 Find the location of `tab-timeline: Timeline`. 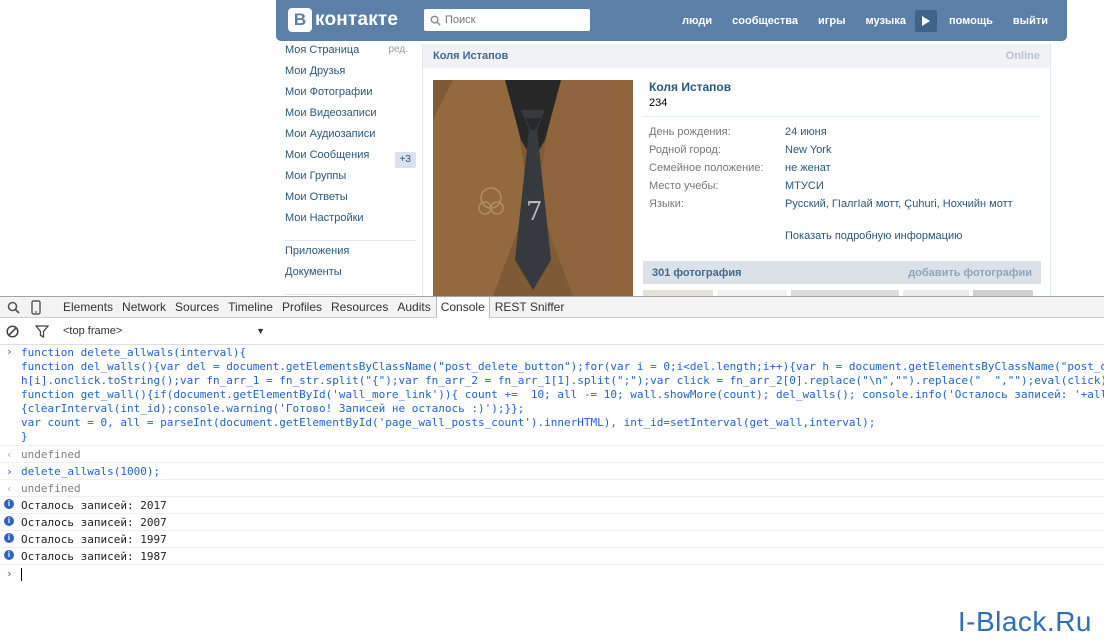

tab-timeline: Timeline is located at coordinates (250, 307).